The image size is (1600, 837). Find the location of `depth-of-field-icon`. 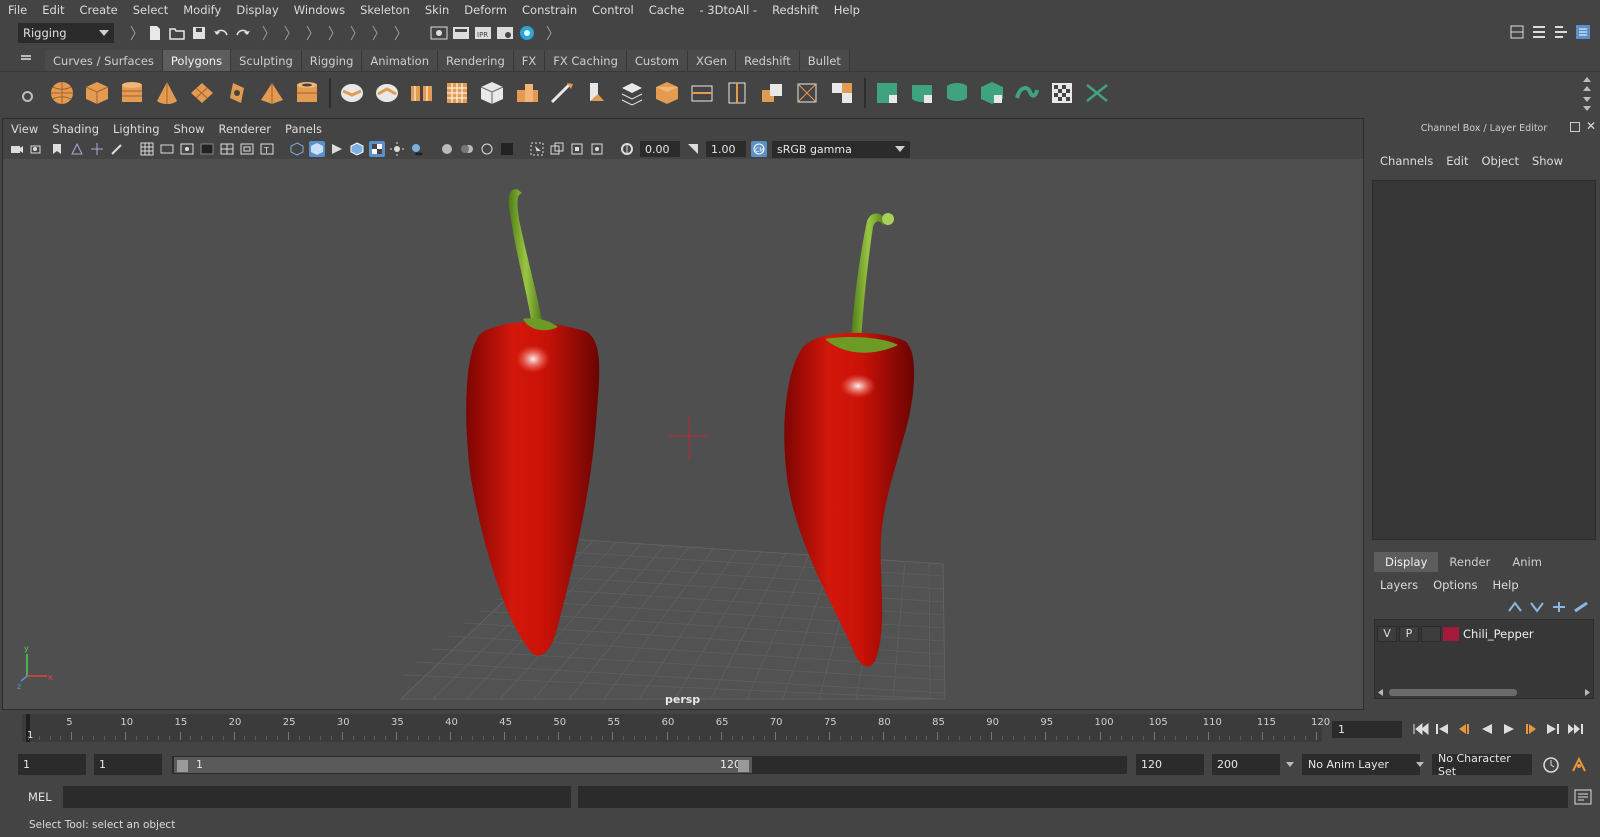

depth-of-field-icon is located at coordinates (507, 149).